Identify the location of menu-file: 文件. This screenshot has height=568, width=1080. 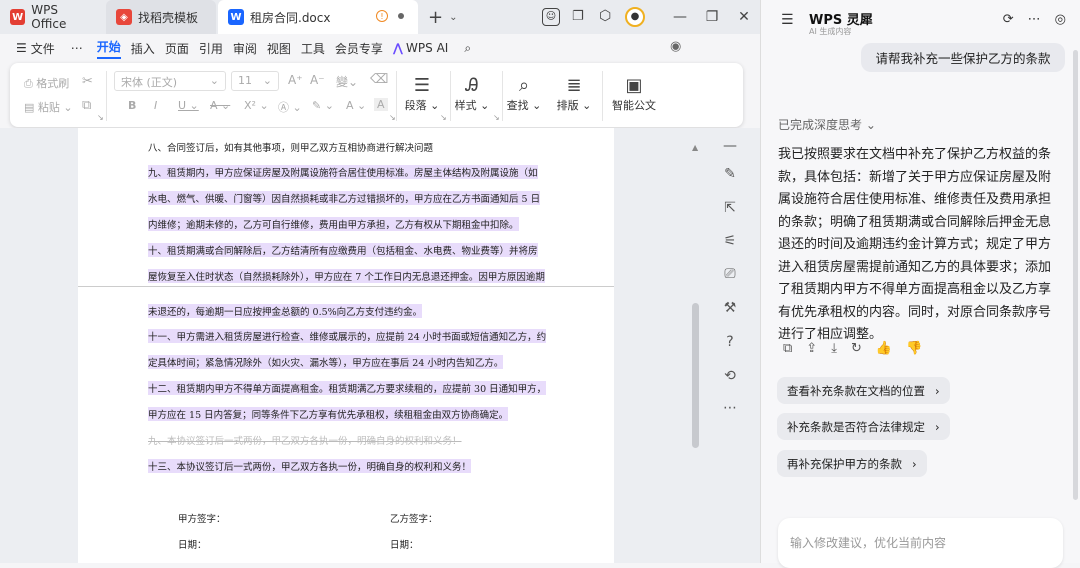
(43, 48).